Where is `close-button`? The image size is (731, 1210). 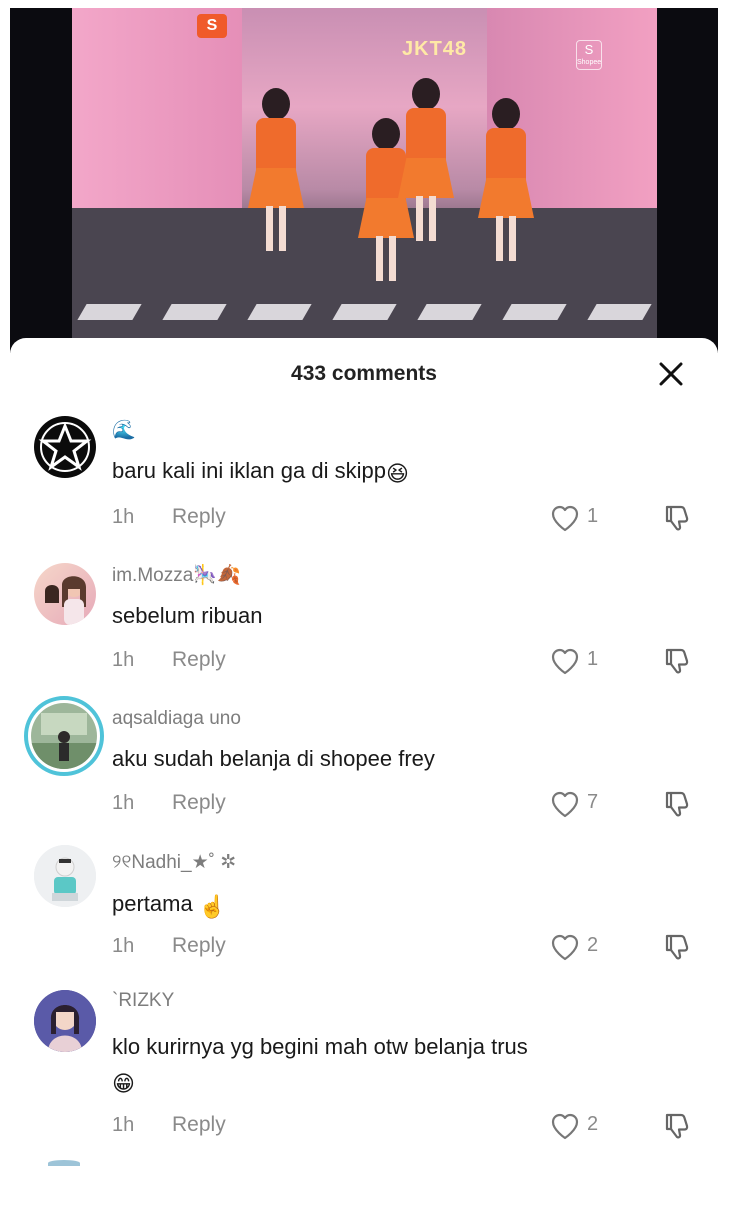
close-button is located at coordinates (671, 374).